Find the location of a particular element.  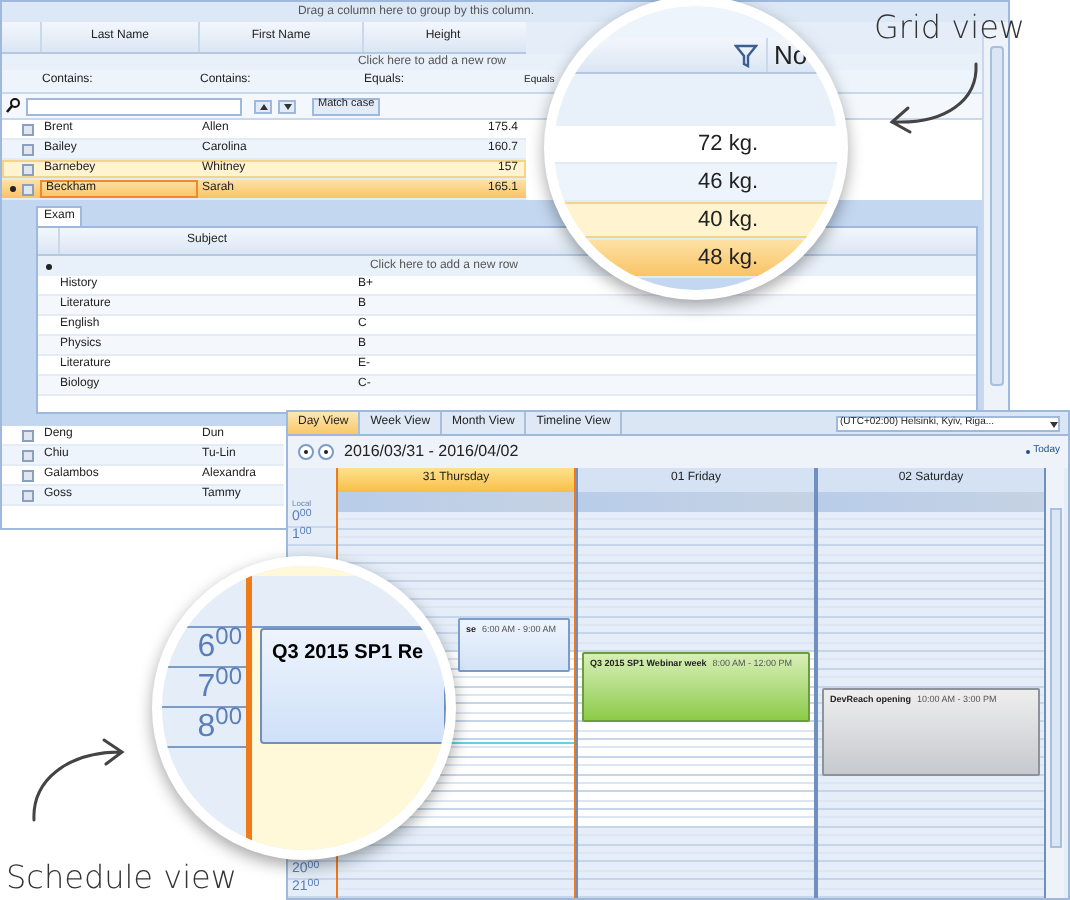

table-cell-text: 72 kg. is located at coordinates (728, 144).